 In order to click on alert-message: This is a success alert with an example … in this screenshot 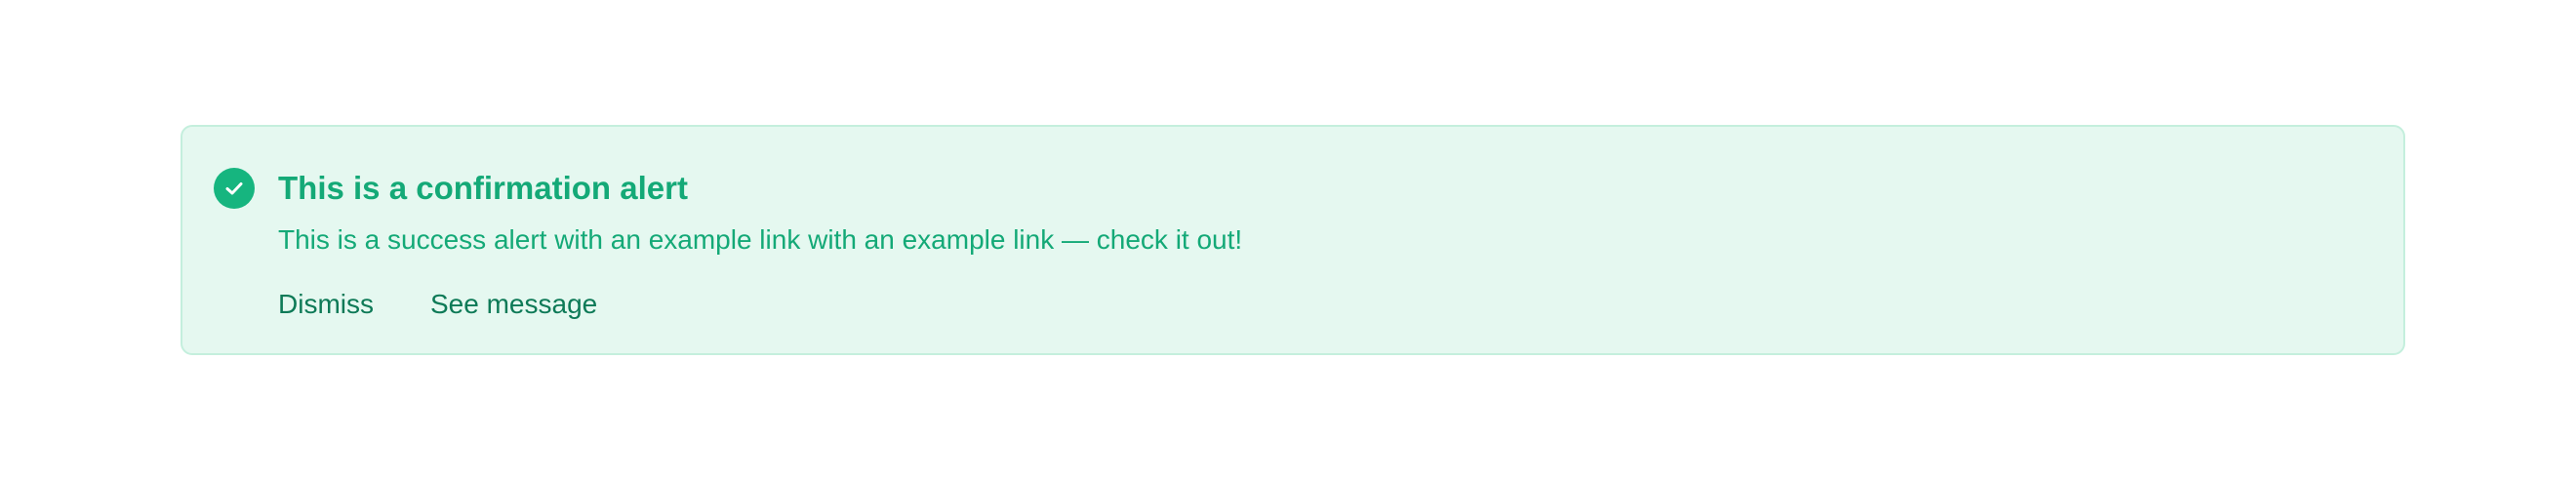, I will do `click(760, 239)`.